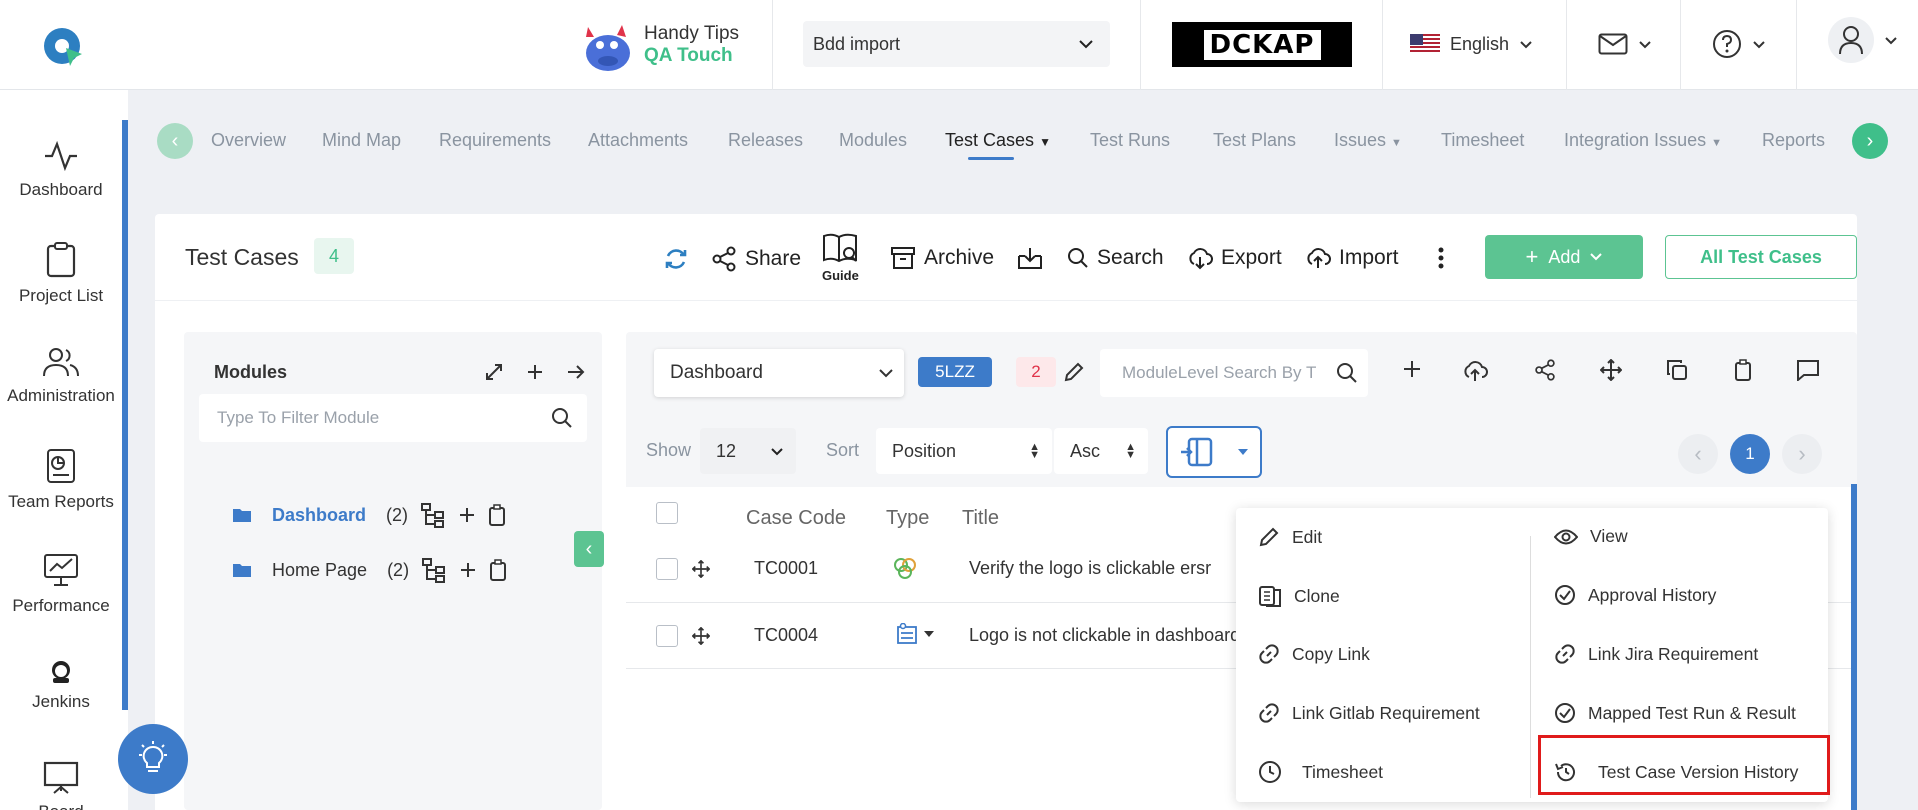  I want to click on language-select: English, so click(1471, 44).